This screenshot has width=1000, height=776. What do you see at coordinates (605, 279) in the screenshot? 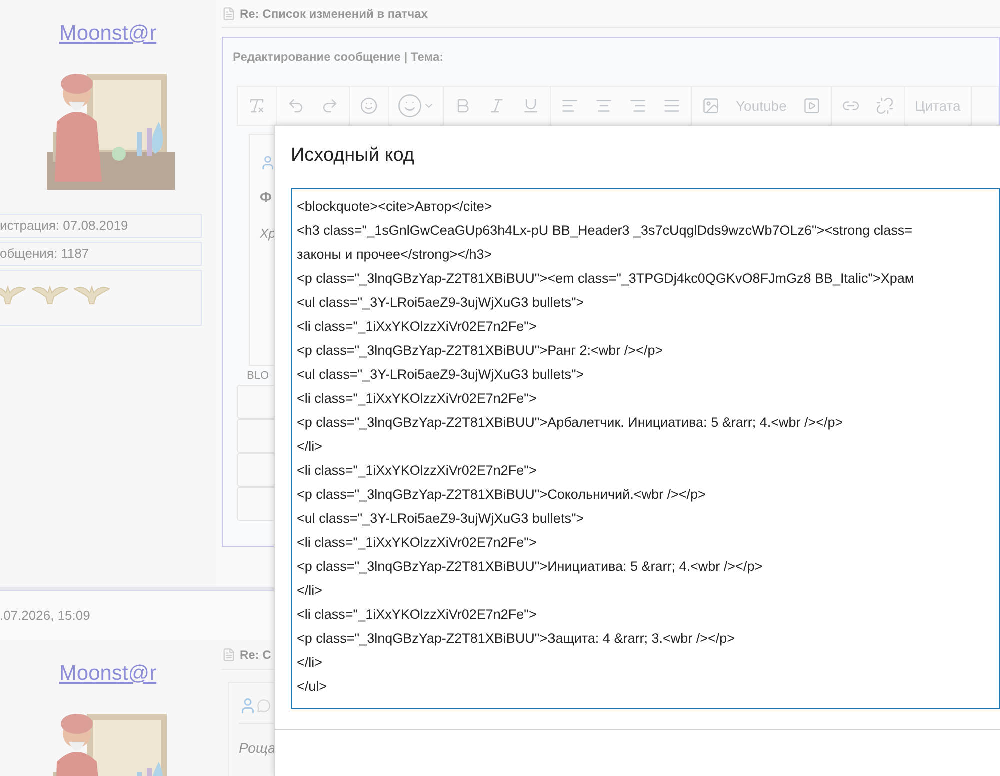
I see `code-line: <p class="_3lnqGBzYap-Z2T81XBiBUU"><em class="_3TPGDj4kc0QGKvO8FJmGz8 BB_Italic">Храм` at bounding box center [605, 279].